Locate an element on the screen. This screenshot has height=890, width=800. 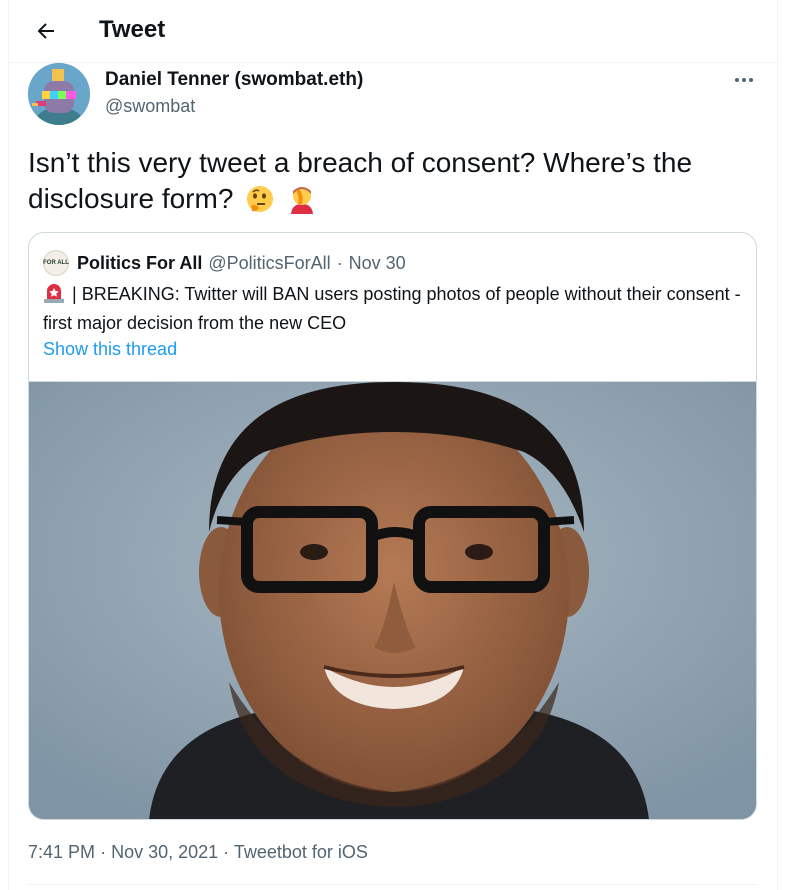
author-name: Daniel Tenner (swombat.eth) is located at coordinates (234, 80).